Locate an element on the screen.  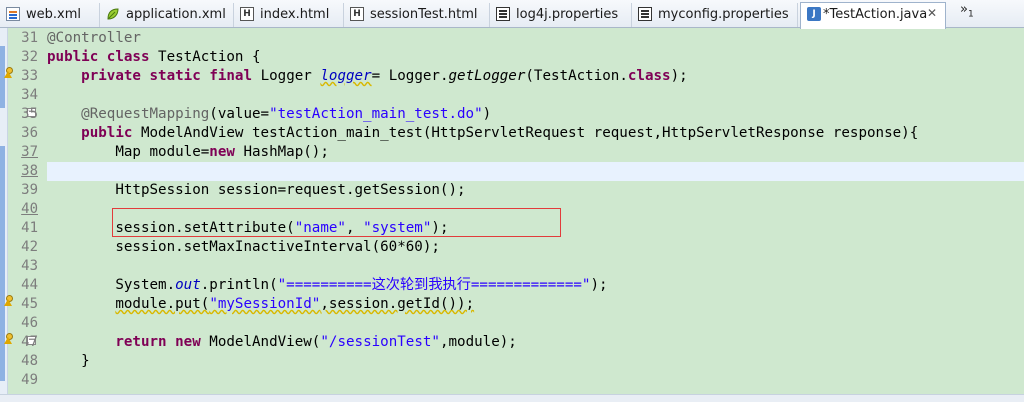
overview-ruler is located at coordinates (4, 214).